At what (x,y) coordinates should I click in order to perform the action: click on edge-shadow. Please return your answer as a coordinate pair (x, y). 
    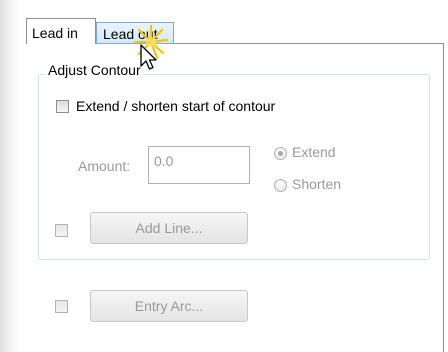
    Looking at the image, I should click on (10, 176).